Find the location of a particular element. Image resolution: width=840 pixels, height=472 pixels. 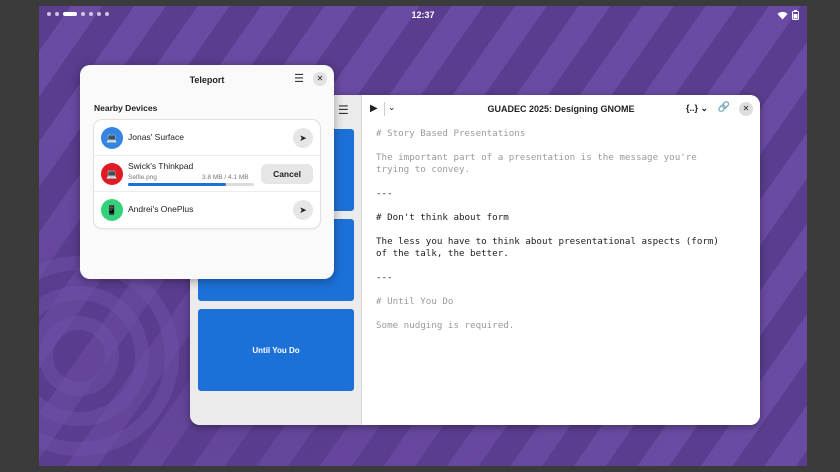

system-status is located at coordinates (788, 16).